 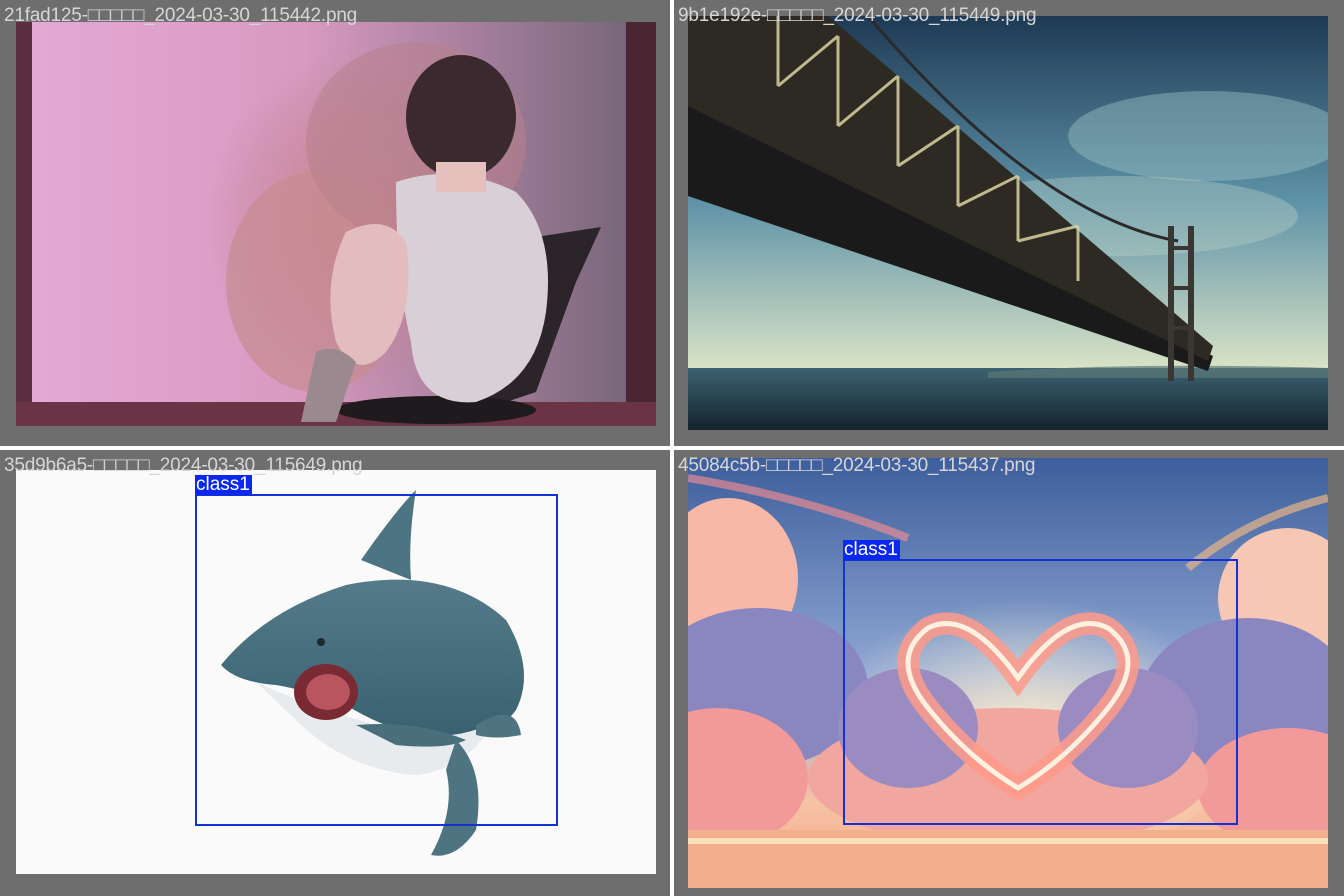 I want to click on filename-label: 45084c5b-□□□□□_2024-03-30_115437.png, so click(x=857, y=465).